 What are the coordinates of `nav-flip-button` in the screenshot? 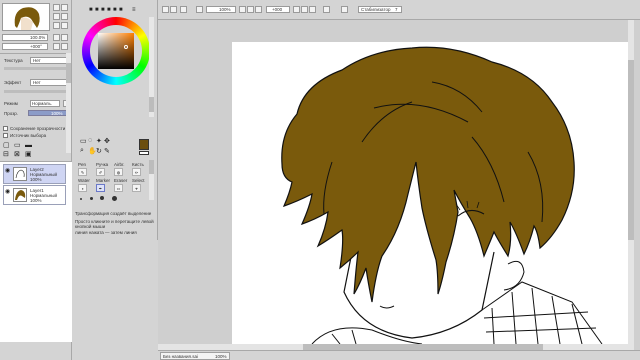 It's located at (64, 25).